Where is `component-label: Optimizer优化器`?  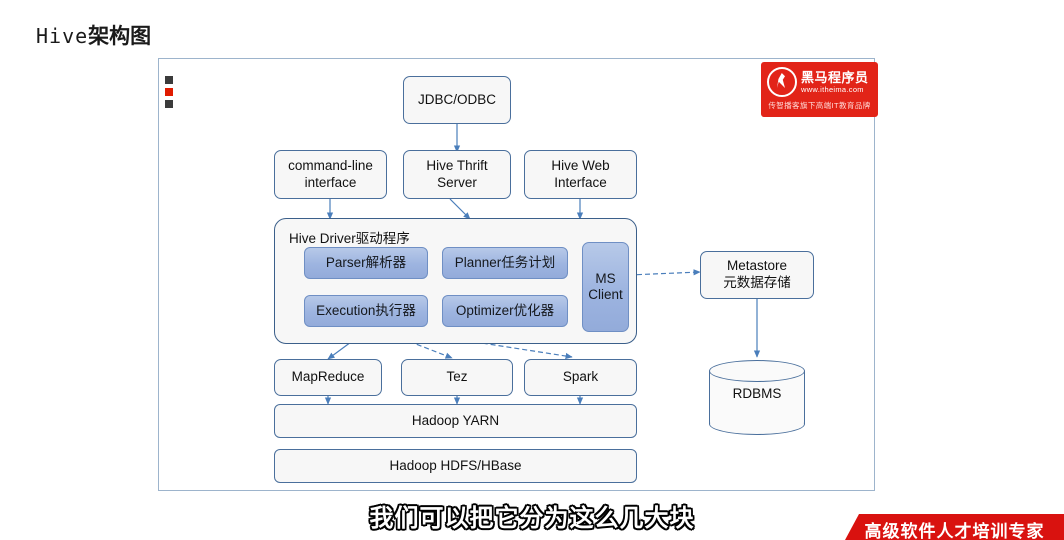 component-label: Optimizer优化器 is located at coordinates (505, 310).